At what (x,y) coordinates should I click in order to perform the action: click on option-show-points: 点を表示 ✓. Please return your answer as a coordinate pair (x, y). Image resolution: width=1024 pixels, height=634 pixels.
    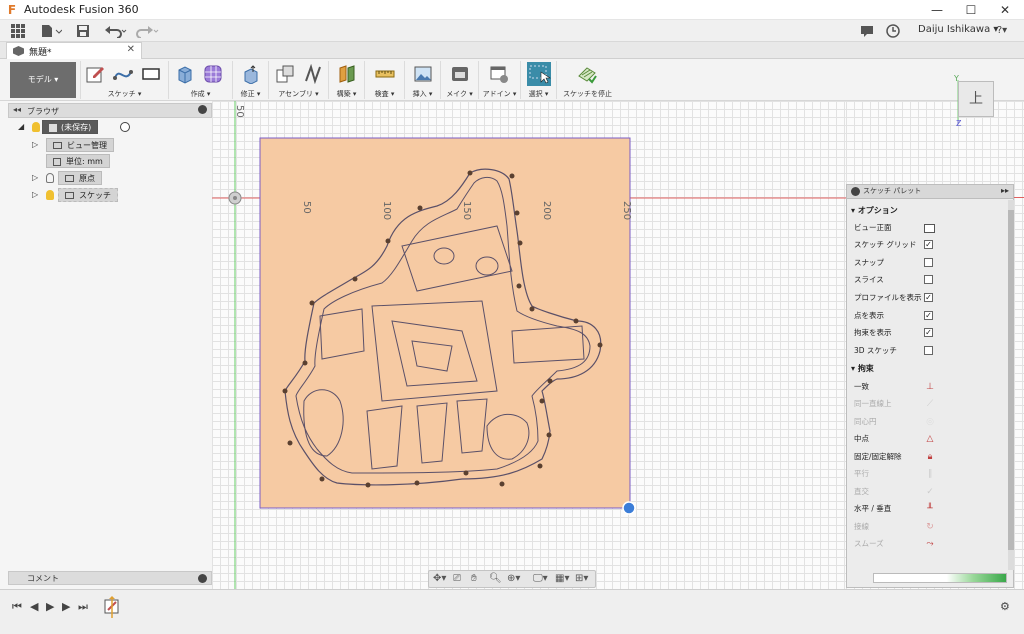
    Looking at the image, I should click on (931, 315).